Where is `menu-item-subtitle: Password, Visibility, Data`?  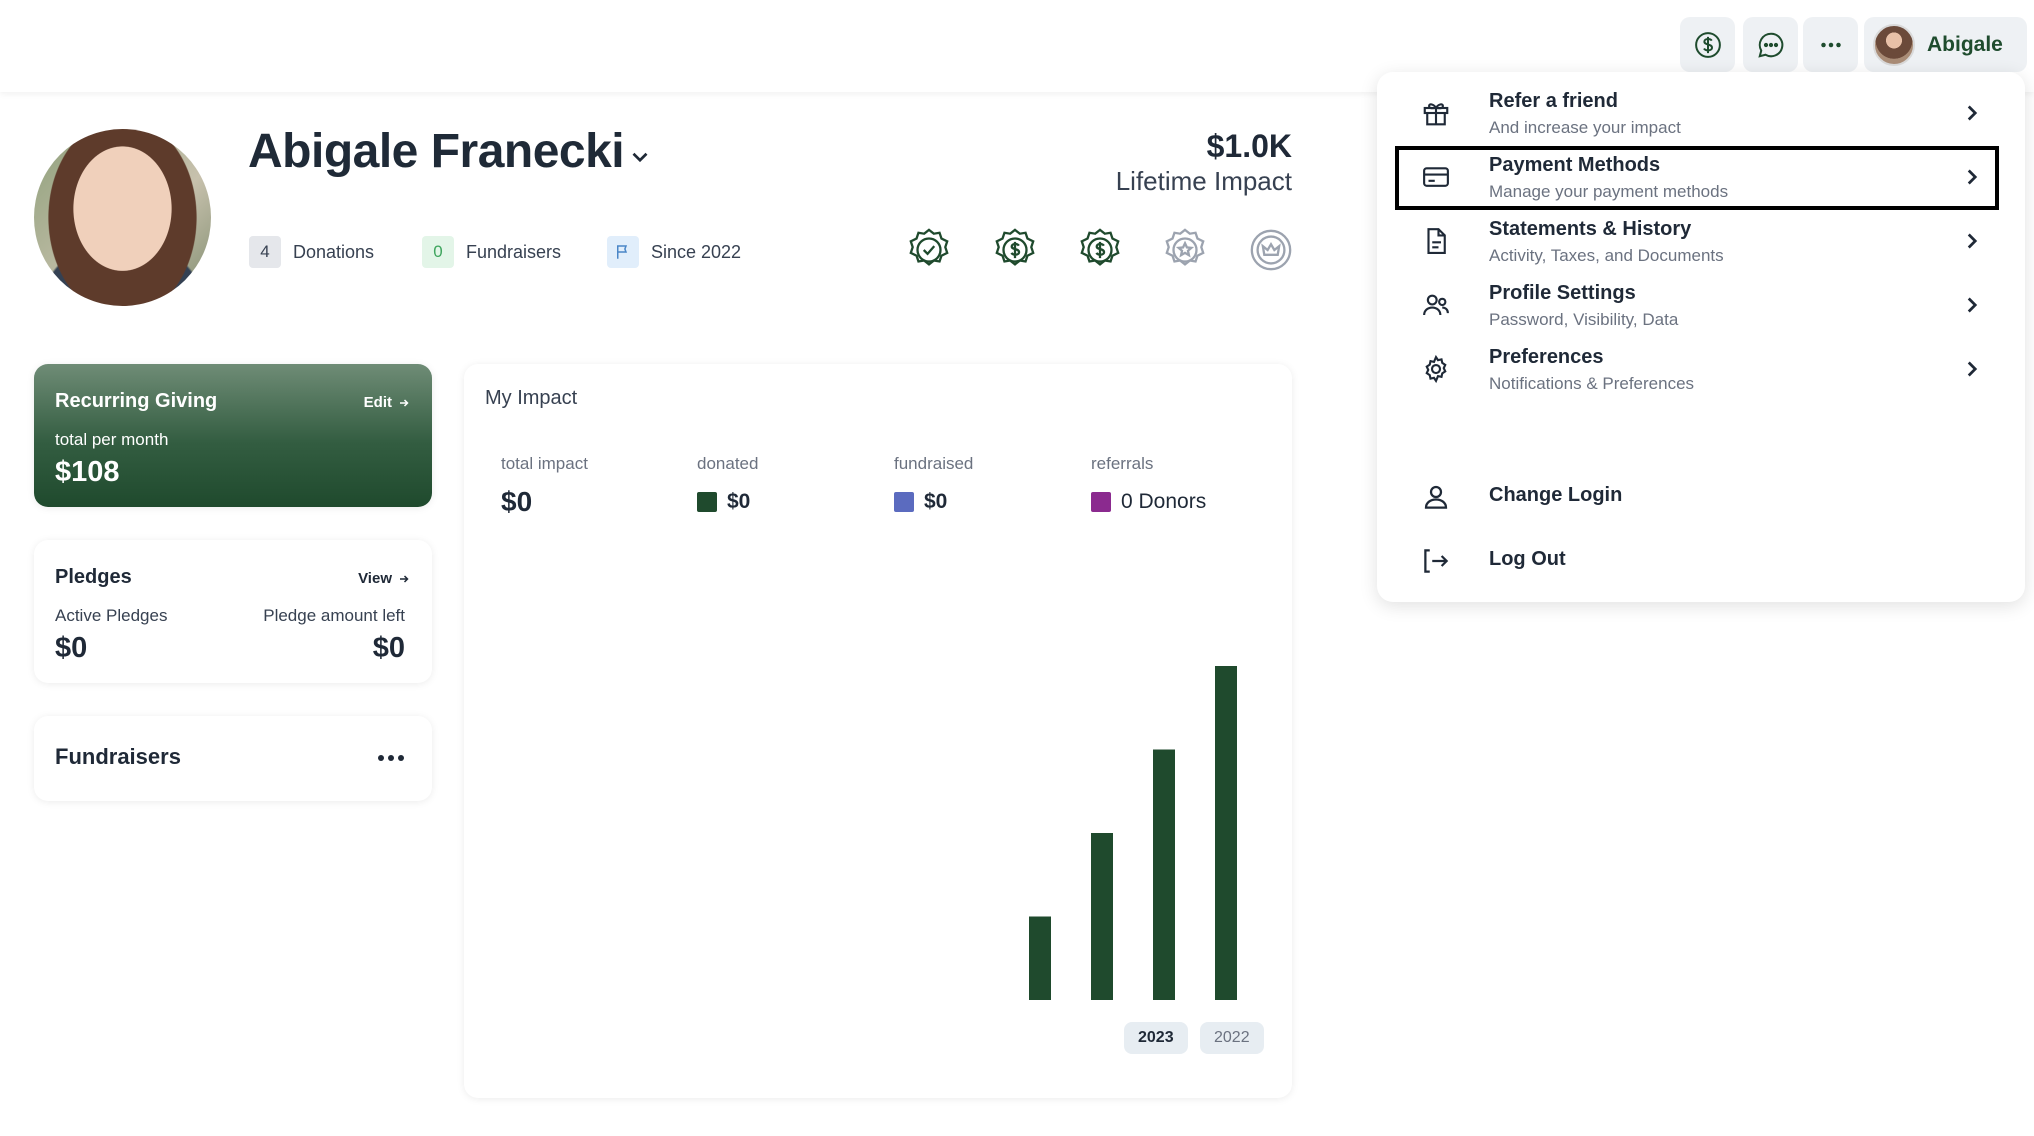 menu-item-subtitle: Password, Visibility, Data is located at coordinates (1584, 319).